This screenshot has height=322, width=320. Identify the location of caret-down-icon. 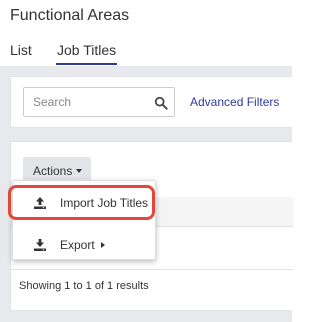
(79, 171).